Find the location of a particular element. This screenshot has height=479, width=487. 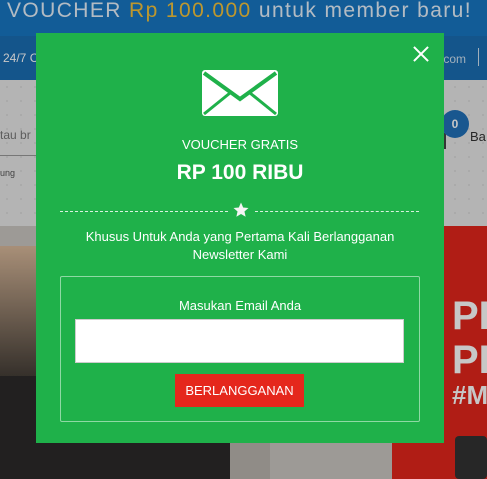

email-field is located at coordinates (239, 341).